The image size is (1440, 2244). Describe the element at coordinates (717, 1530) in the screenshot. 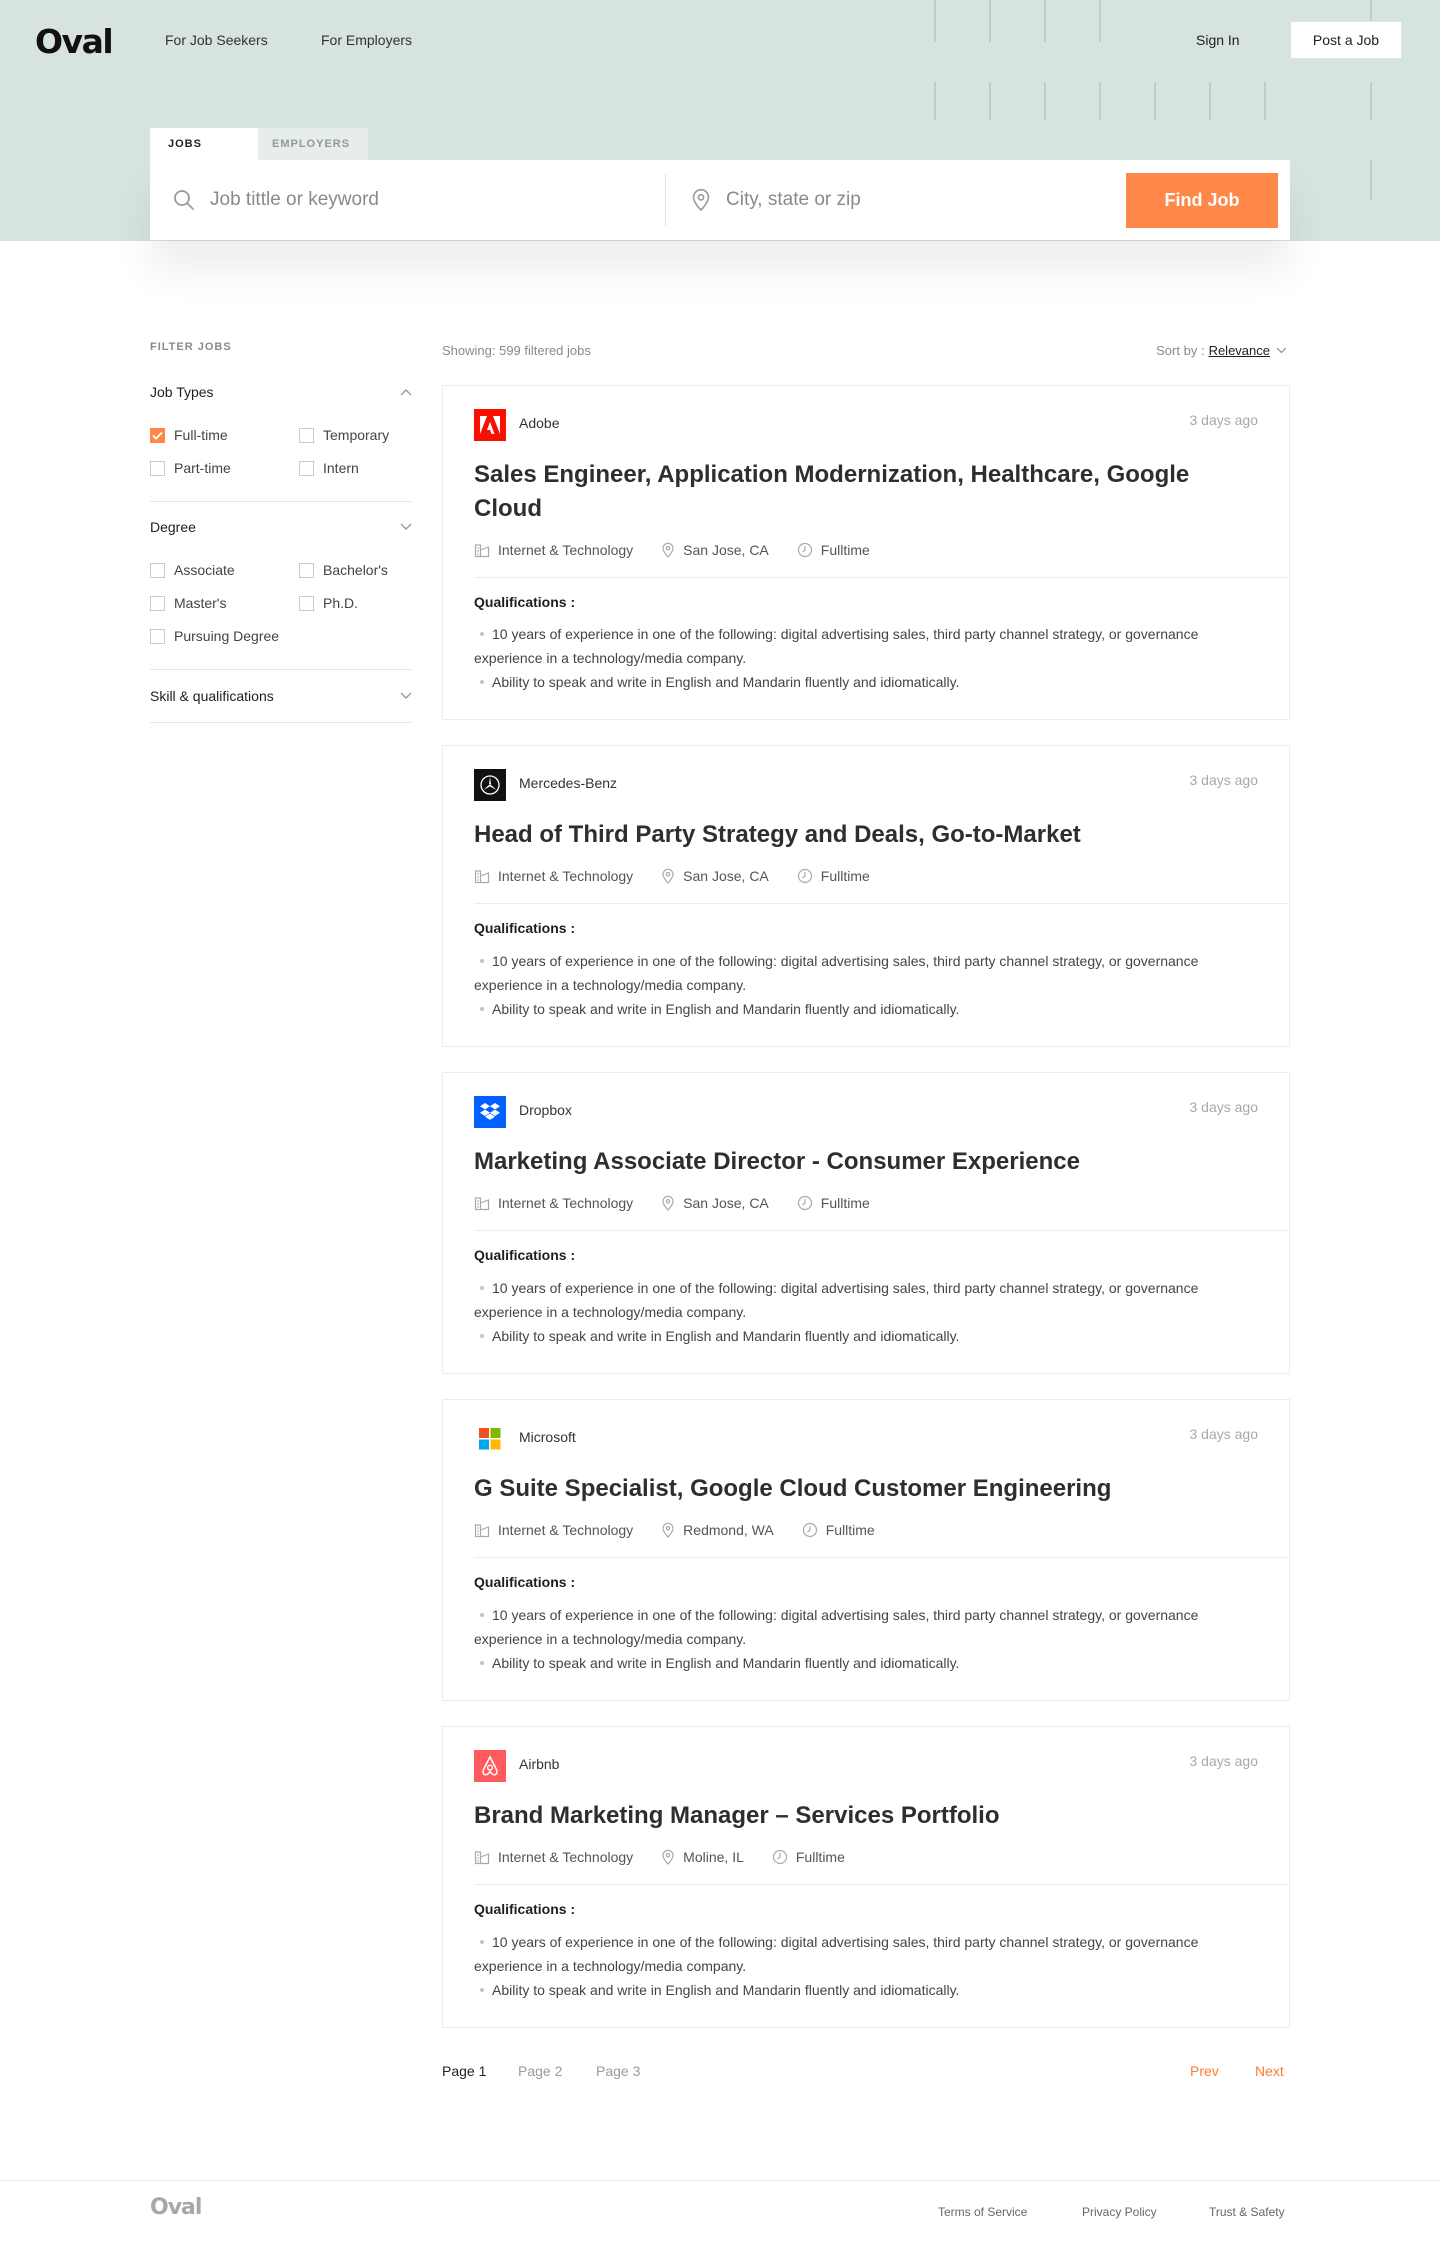

I see `location-tag: Redmond, WA` at that location.